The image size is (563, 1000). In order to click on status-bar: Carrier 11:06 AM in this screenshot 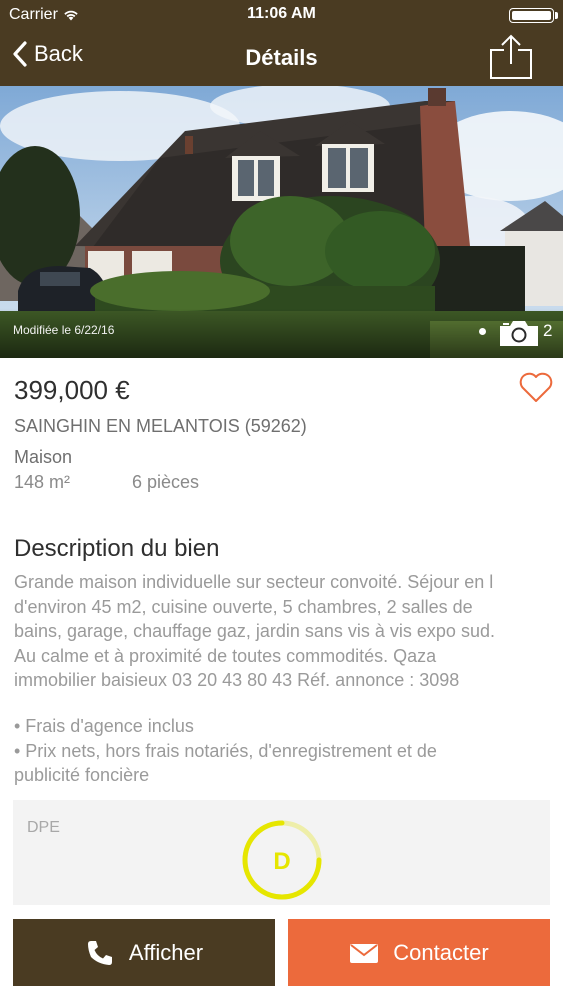, I will do `click(281, 15)`.